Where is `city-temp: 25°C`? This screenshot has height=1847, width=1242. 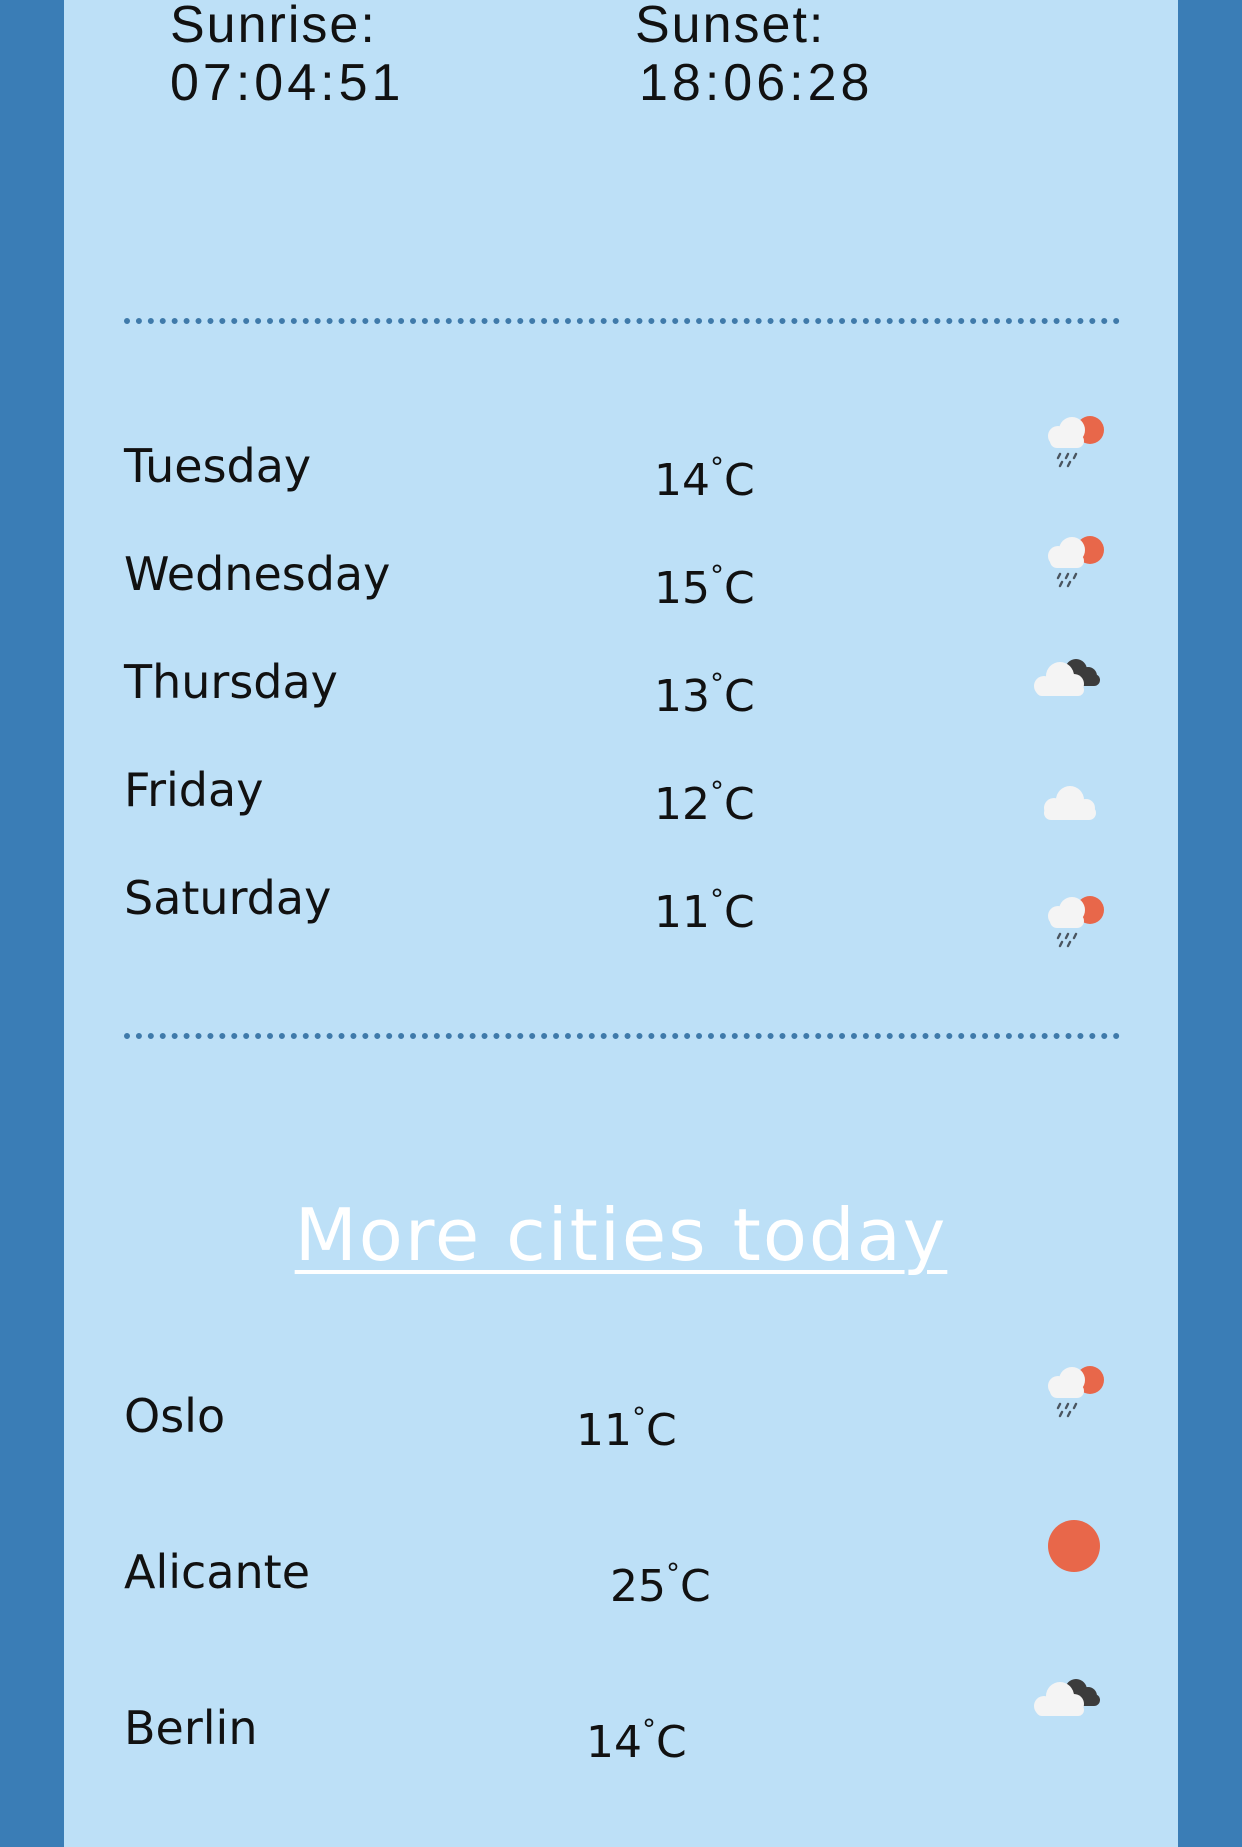
city-temp: 25°C is located at coordinates (660, 1580).